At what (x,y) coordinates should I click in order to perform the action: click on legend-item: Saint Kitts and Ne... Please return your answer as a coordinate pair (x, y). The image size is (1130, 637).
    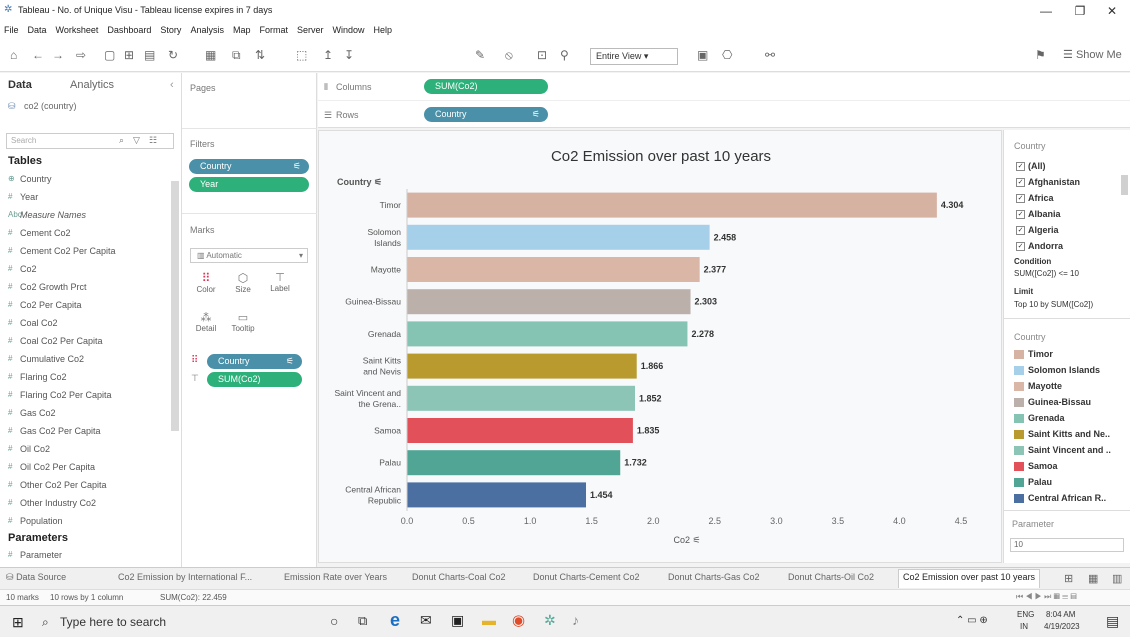
    Looking at the image, I should click on (1062, 434).